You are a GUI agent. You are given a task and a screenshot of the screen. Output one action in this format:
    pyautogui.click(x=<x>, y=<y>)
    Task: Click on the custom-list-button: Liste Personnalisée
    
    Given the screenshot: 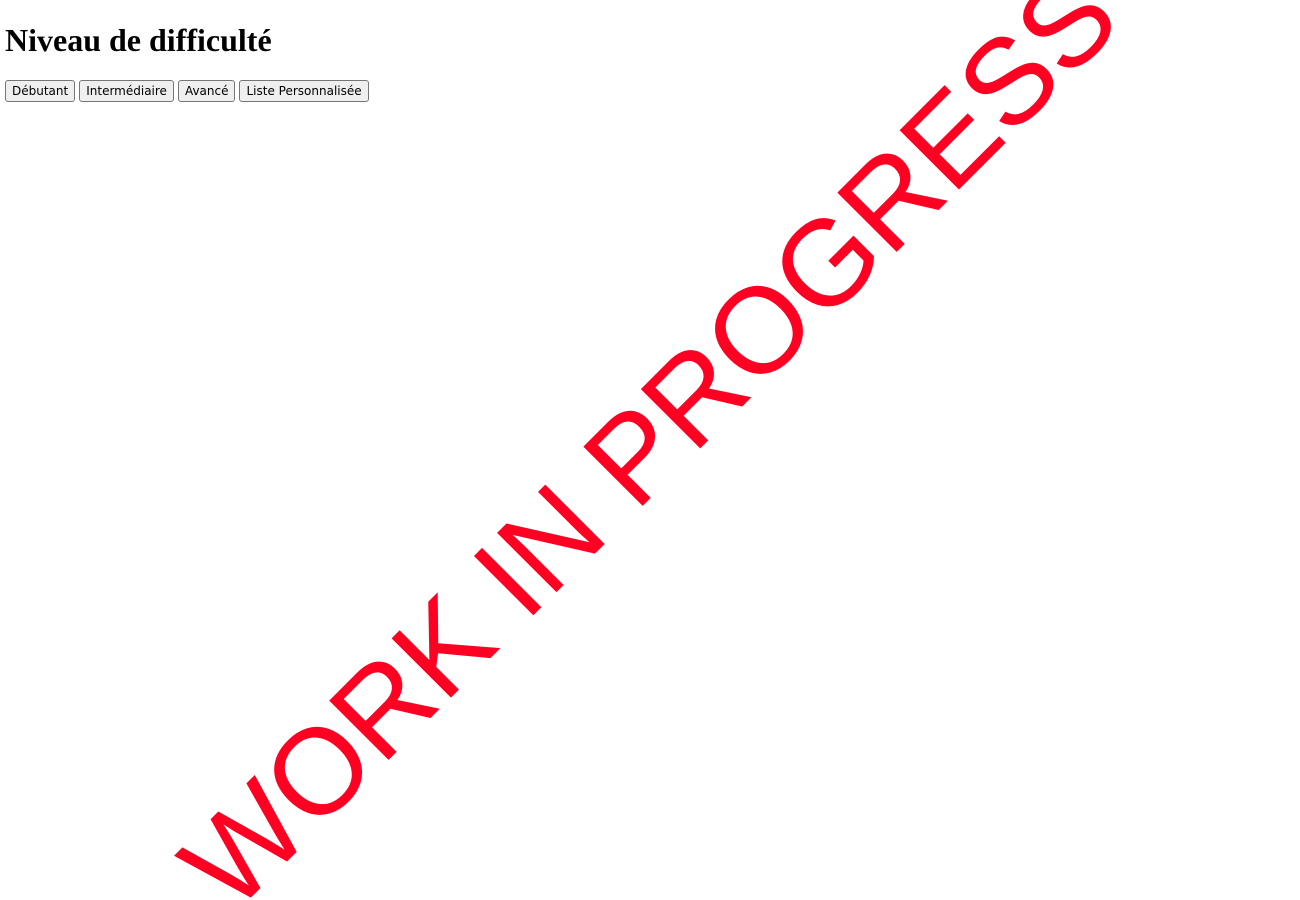 What is the action you would take?
    pyautogui.click(x=304, y=91)
    